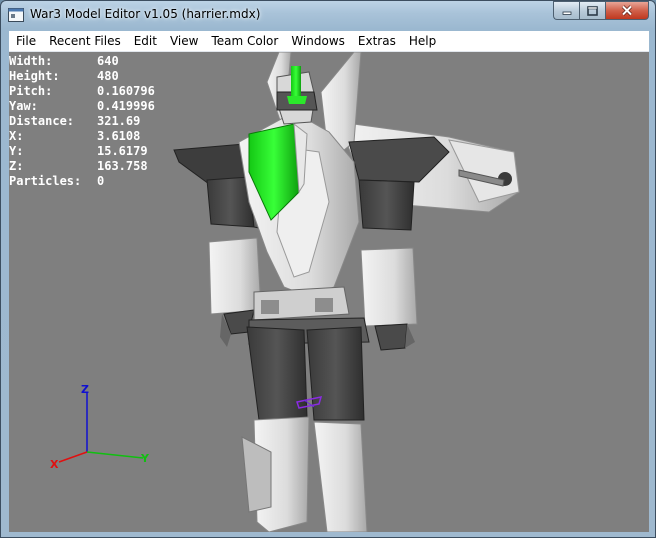 The height and width of the screenshot is (538, 656). What do you see at coordinates (275, 429) in the screenshot?
I see `leg-left` at bounding box center [275, 429].